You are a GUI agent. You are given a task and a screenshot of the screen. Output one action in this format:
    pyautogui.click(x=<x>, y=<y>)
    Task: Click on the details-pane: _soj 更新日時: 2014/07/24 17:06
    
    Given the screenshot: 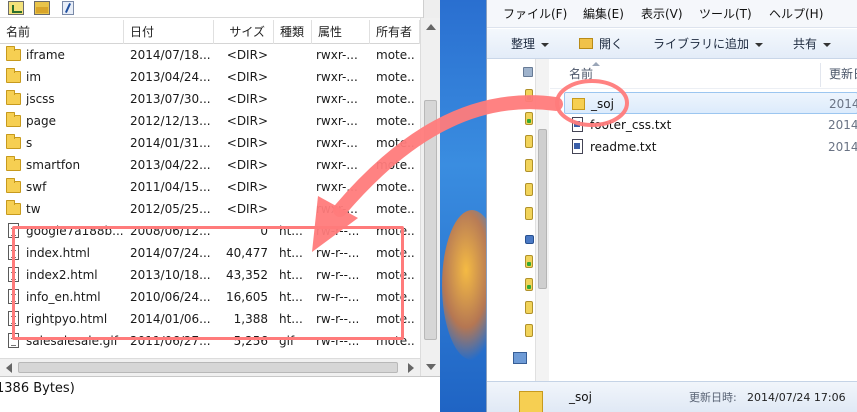 What is the action you would take?
    pyautogui.click(x=672, y=396)
    